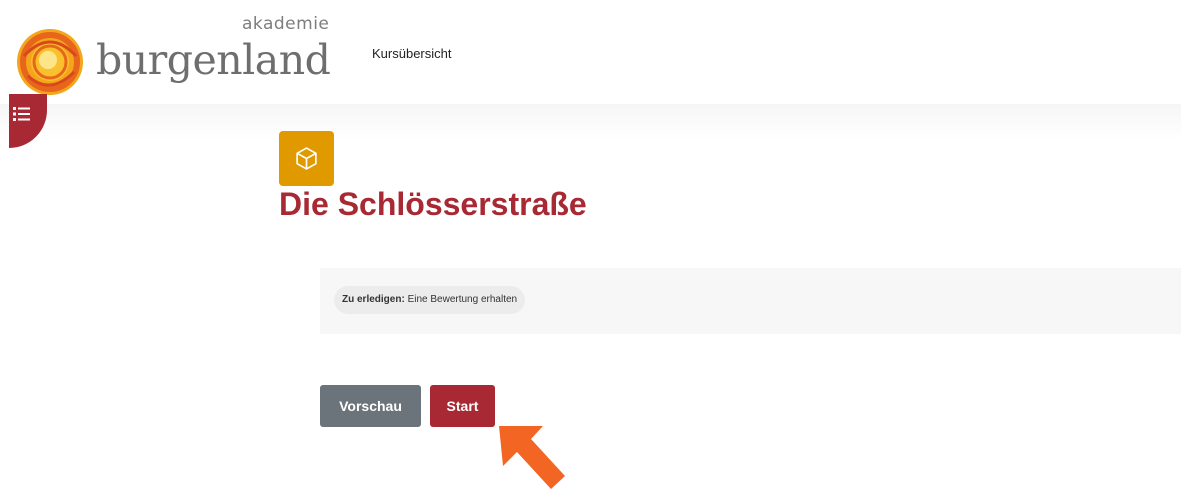  What do you see at coordinates (590, 122) in the screenshot?
I see `header-shadow` at bounding box center [590, 122].